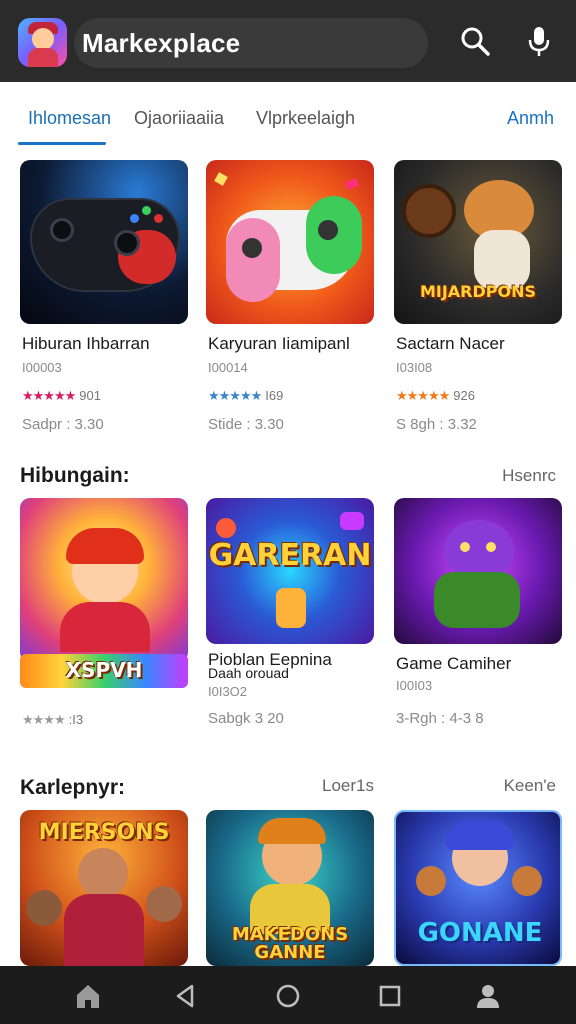 The width and height of the screenshot is (576, 1024). Describe the element at coordinates (290, 555) in the screenshot. I see `thumbnail-art-text: GARERAN` at that location.